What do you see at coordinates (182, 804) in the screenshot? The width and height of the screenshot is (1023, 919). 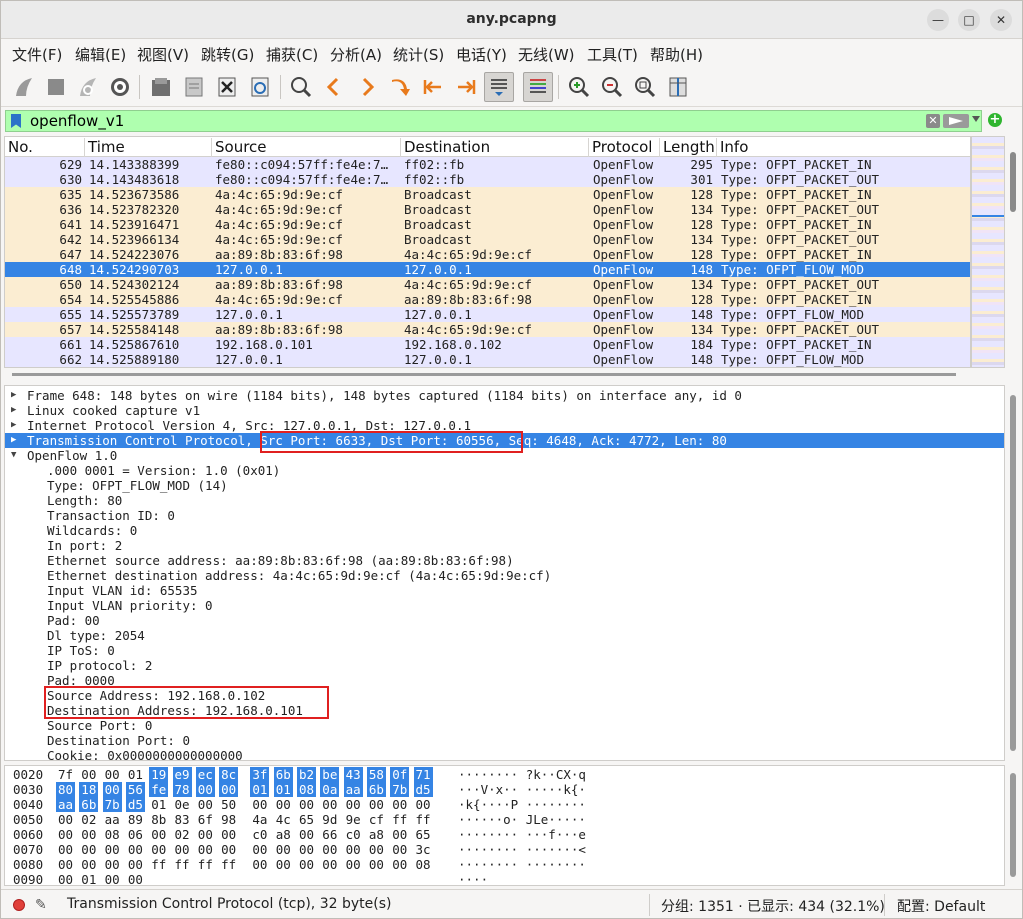 I see `hex-byte: 0e` at bounding box center [182, 804].